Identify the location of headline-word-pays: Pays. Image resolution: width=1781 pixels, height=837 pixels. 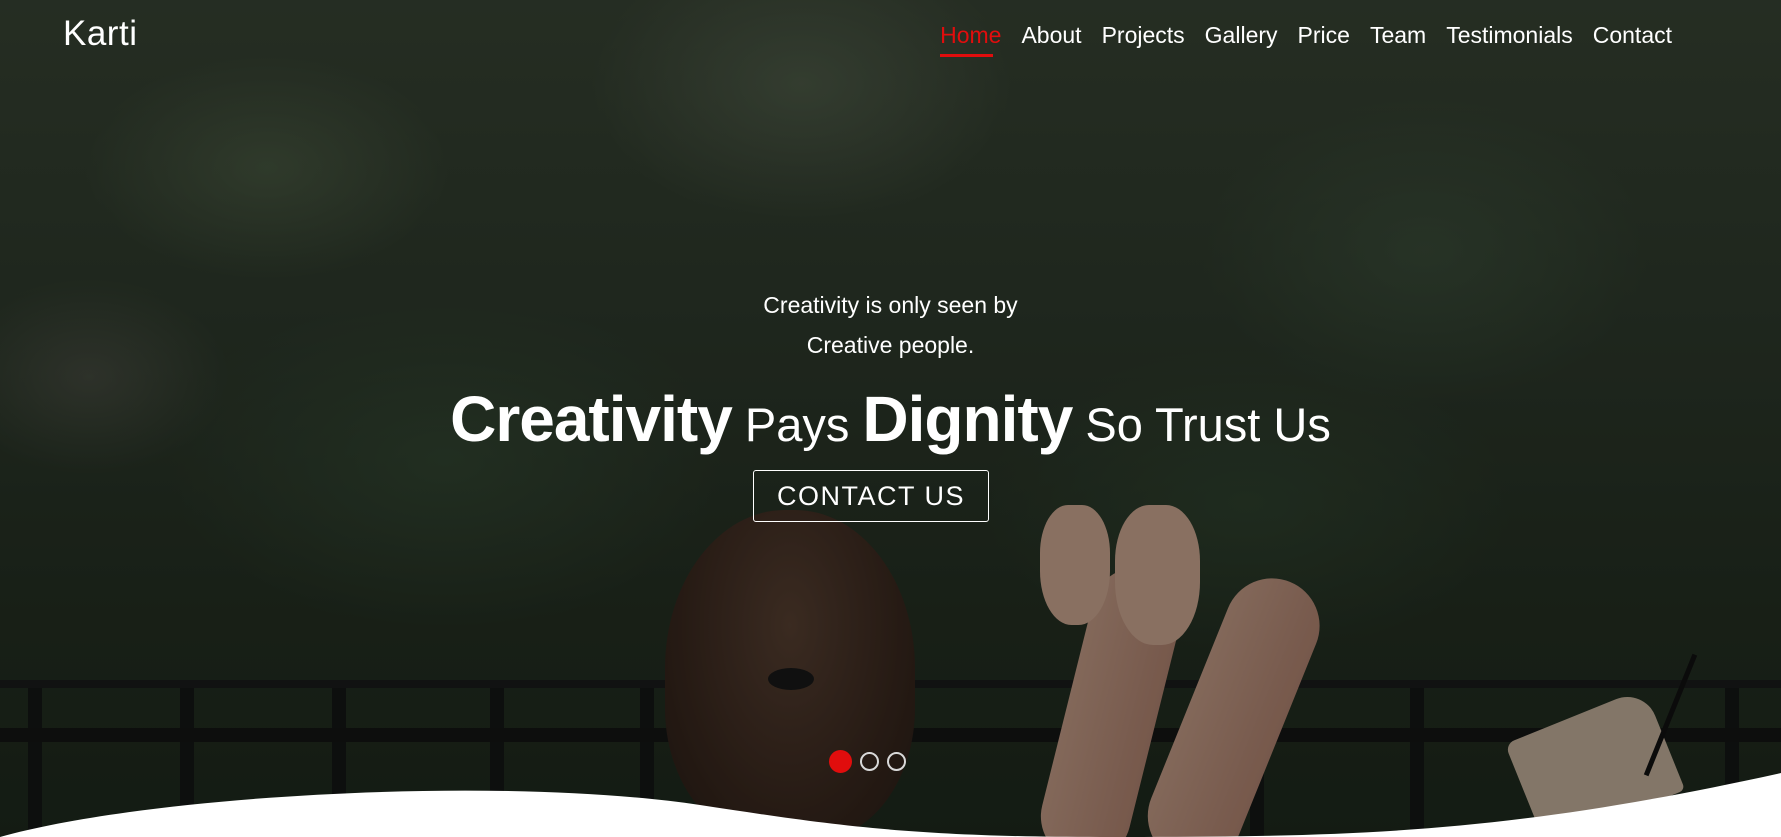
(797, 424).